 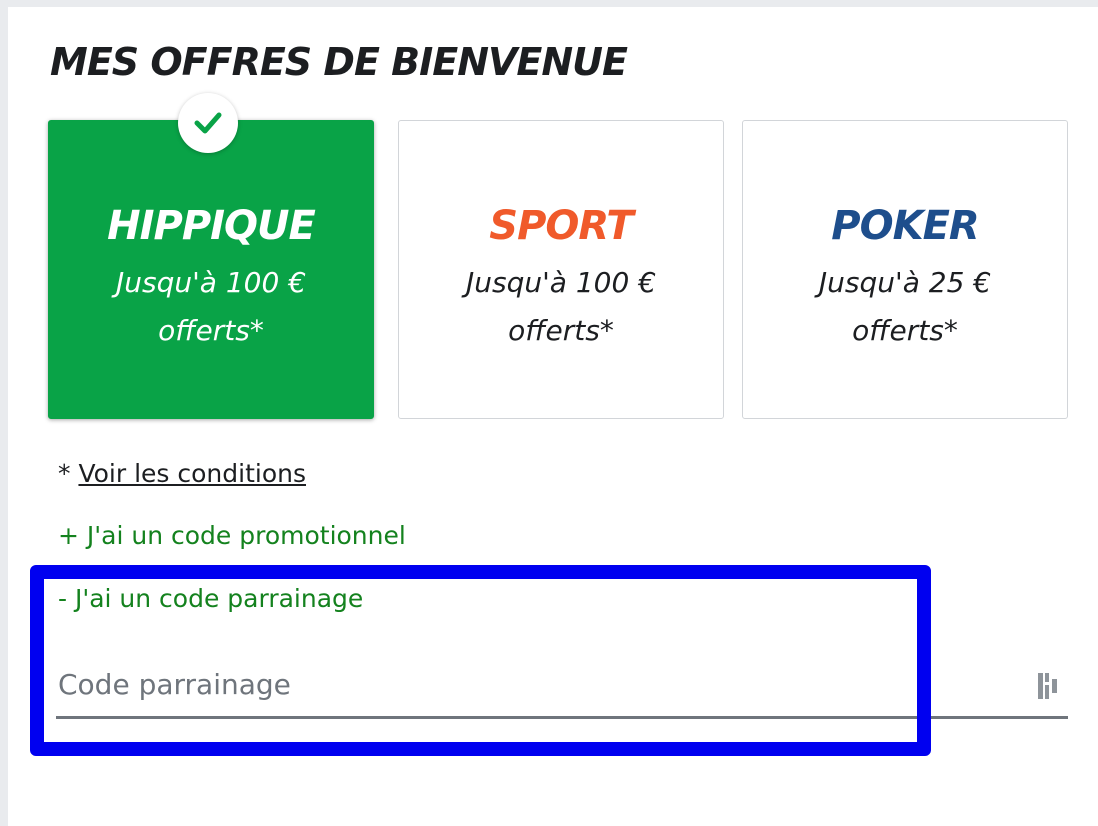 I want to click on conditions-prefix: *, so click(x=68, y=473).